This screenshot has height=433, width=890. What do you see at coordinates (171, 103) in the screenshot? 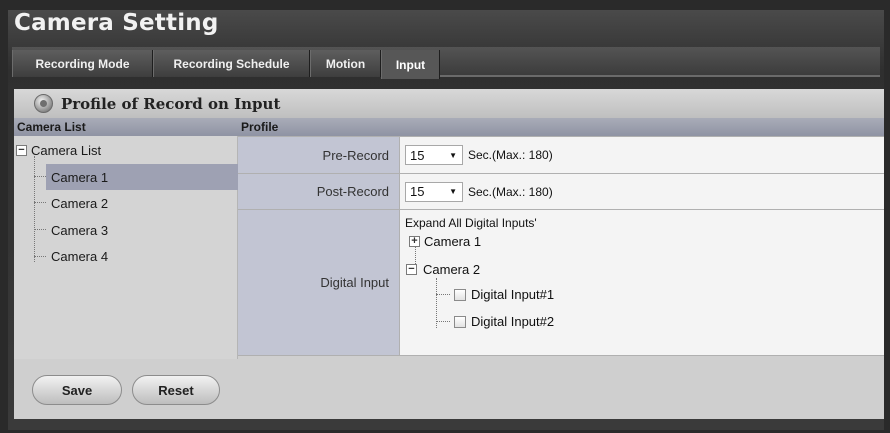
I see `section-title: Profile of Record on Input` at bounding box center [171, 103].